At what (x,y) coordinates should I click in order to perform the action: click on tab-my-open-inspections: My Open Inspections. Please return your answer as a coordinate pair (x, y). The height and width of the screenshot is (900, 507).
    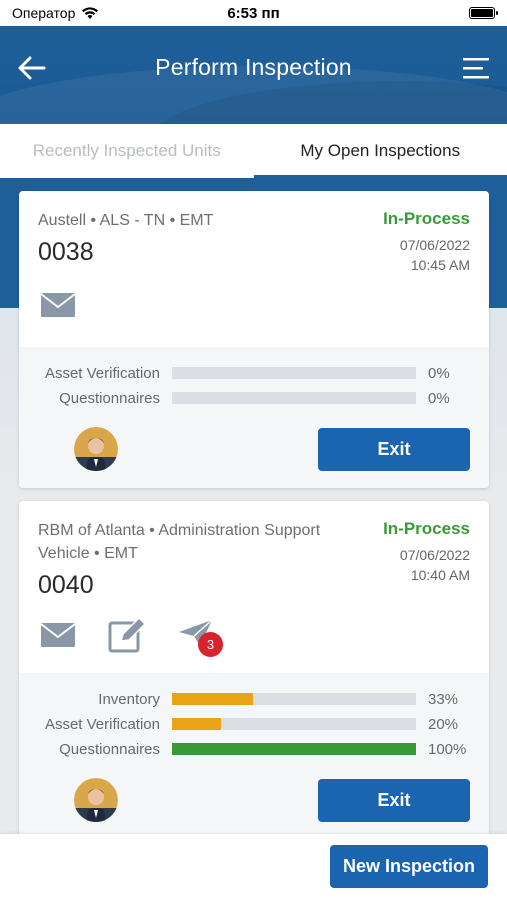
    Looking at the image, I should click on (380, 151).